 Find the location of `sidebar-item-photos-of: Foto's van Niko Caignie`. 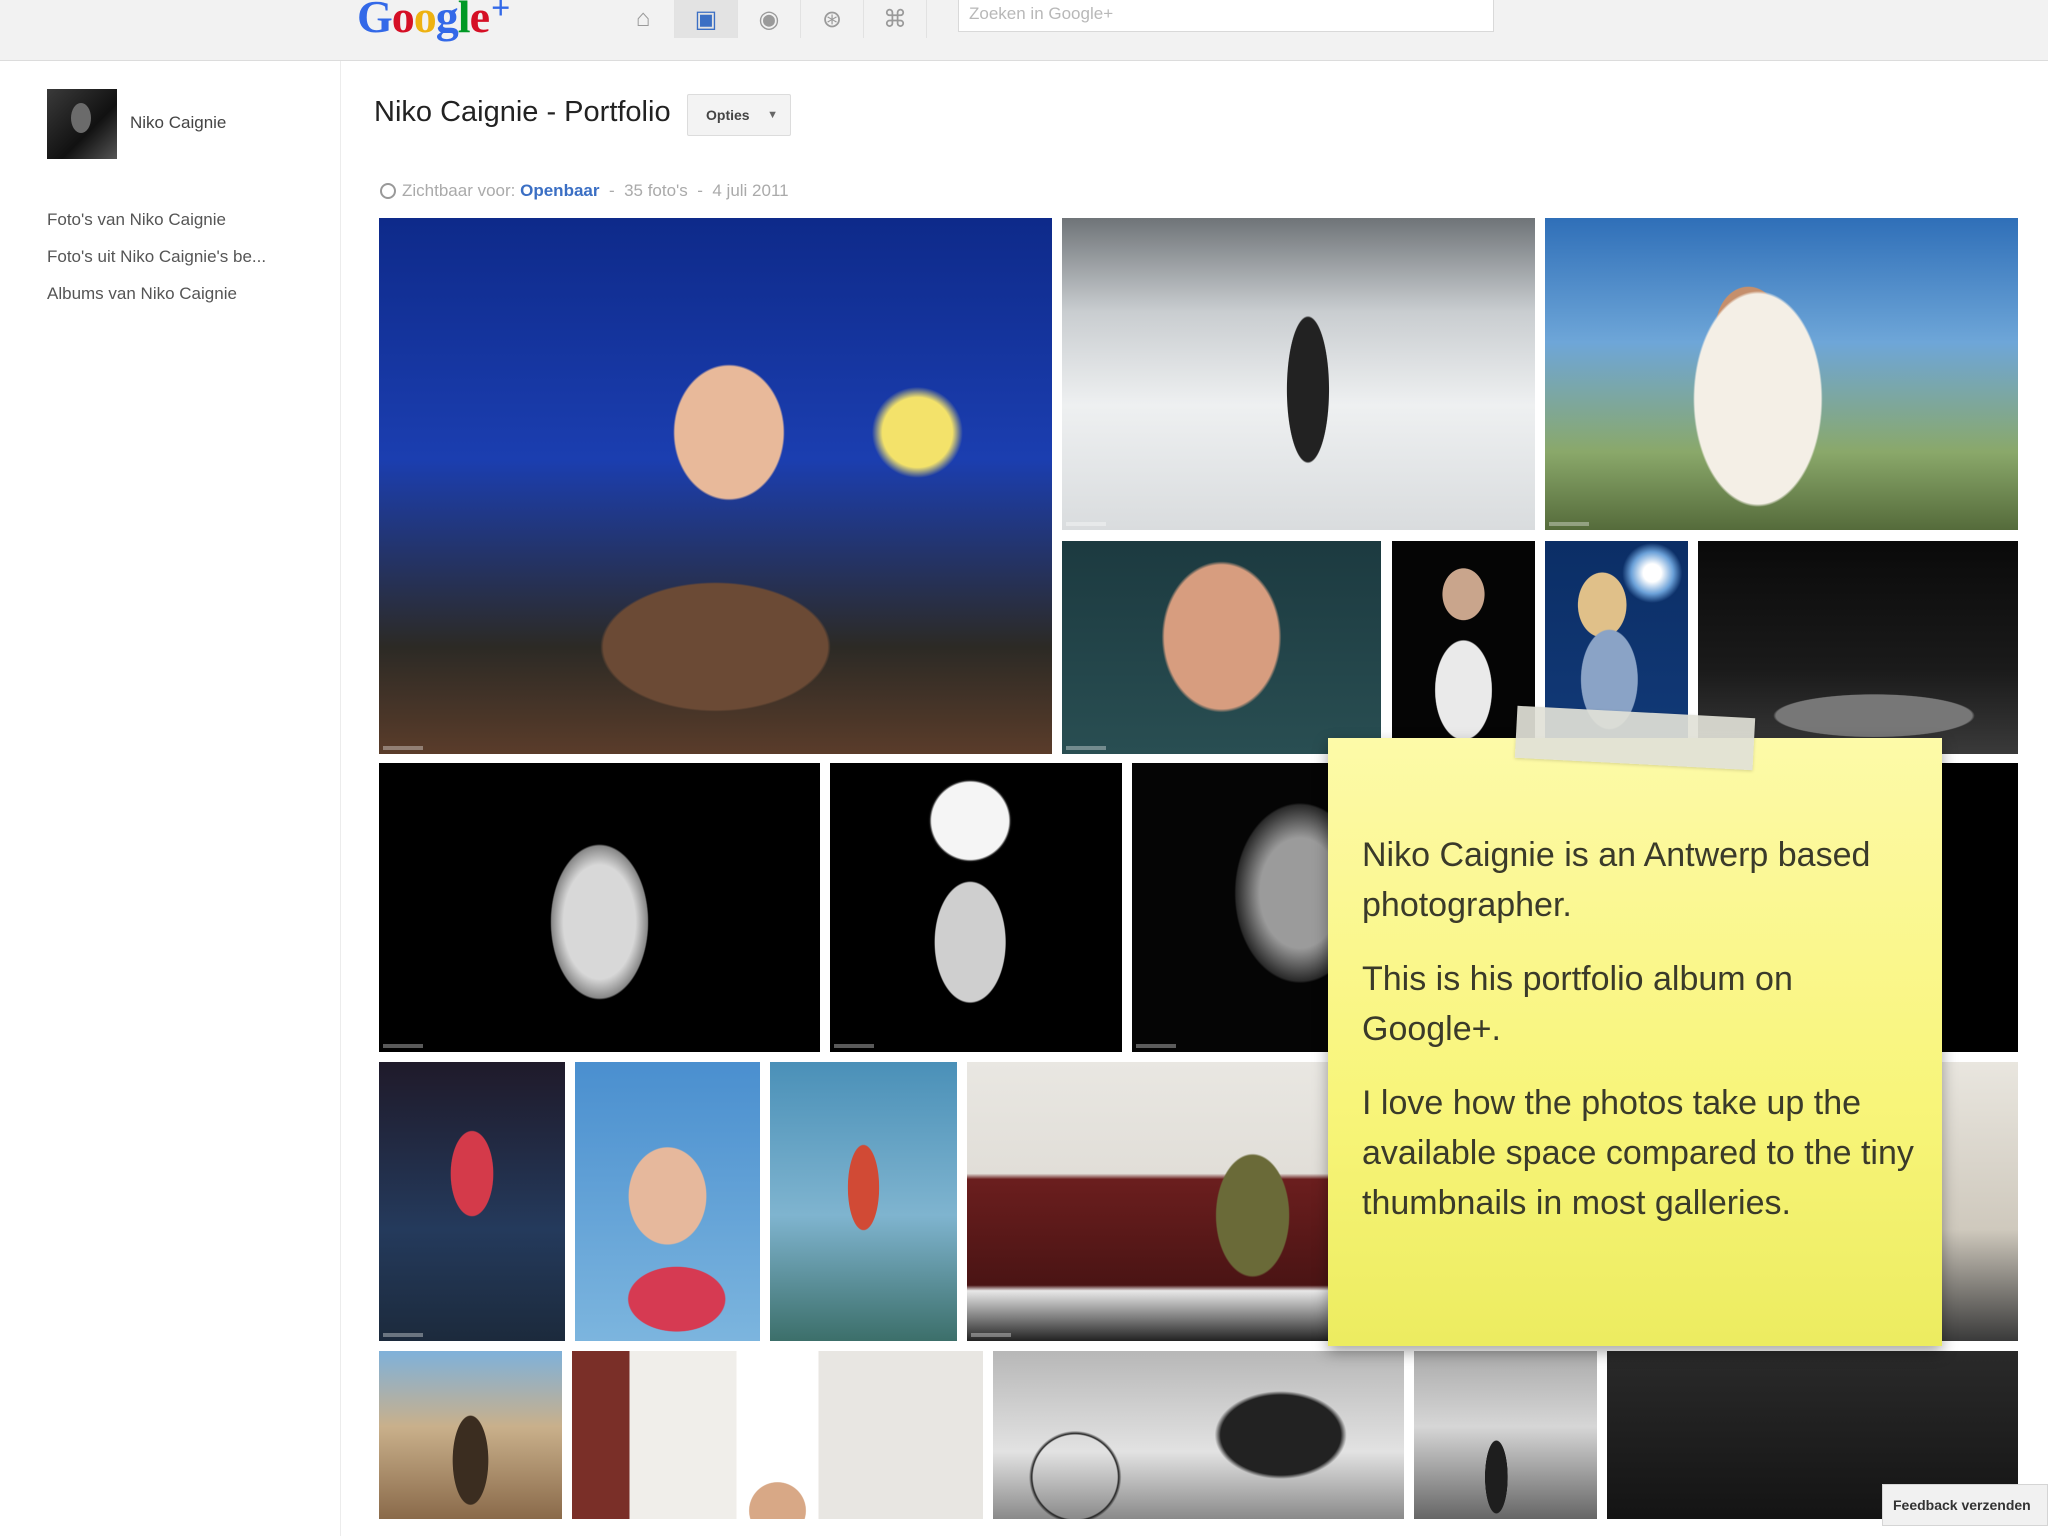

sidebar-item-photos-of: Foto's van Niko Caignie is located at coordinates (156, 219).